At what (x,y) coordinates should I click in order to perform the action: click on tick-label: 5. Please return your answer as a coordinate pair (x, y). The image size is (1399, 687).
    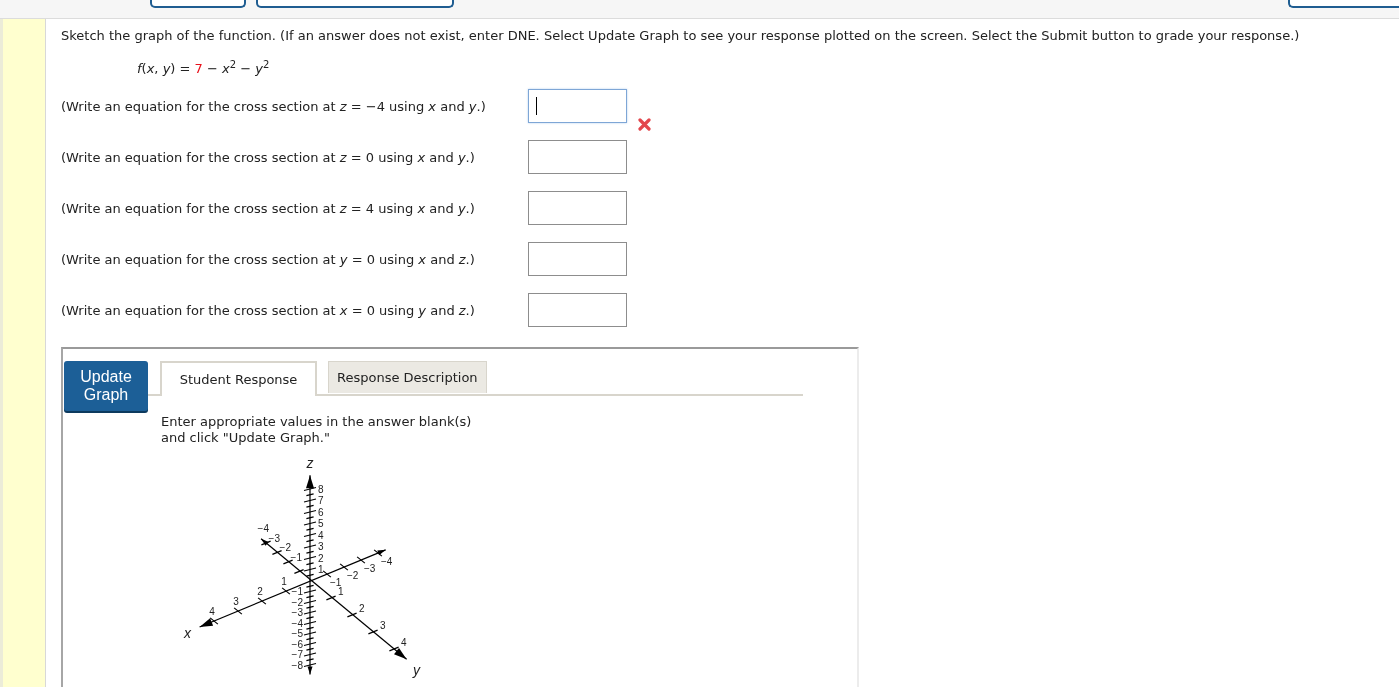
    Looking at the image, I should click on (321, 523).